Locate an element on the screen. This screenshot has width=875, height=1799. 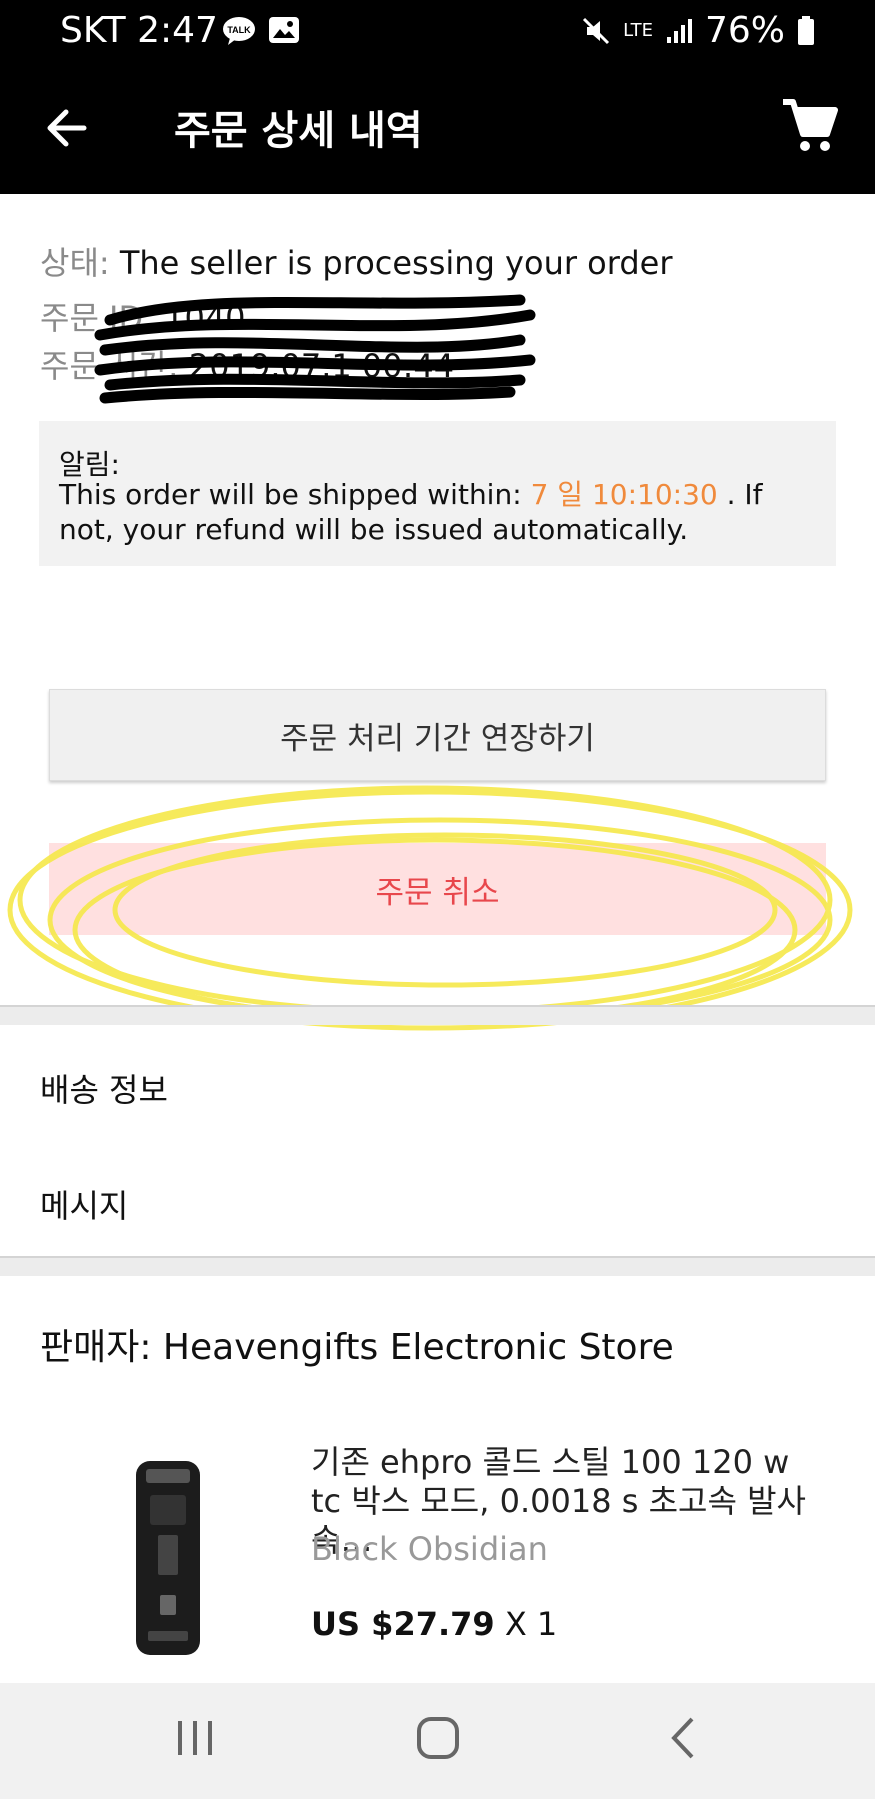
talk-icon: TALK is located at coordinates (239, 31).